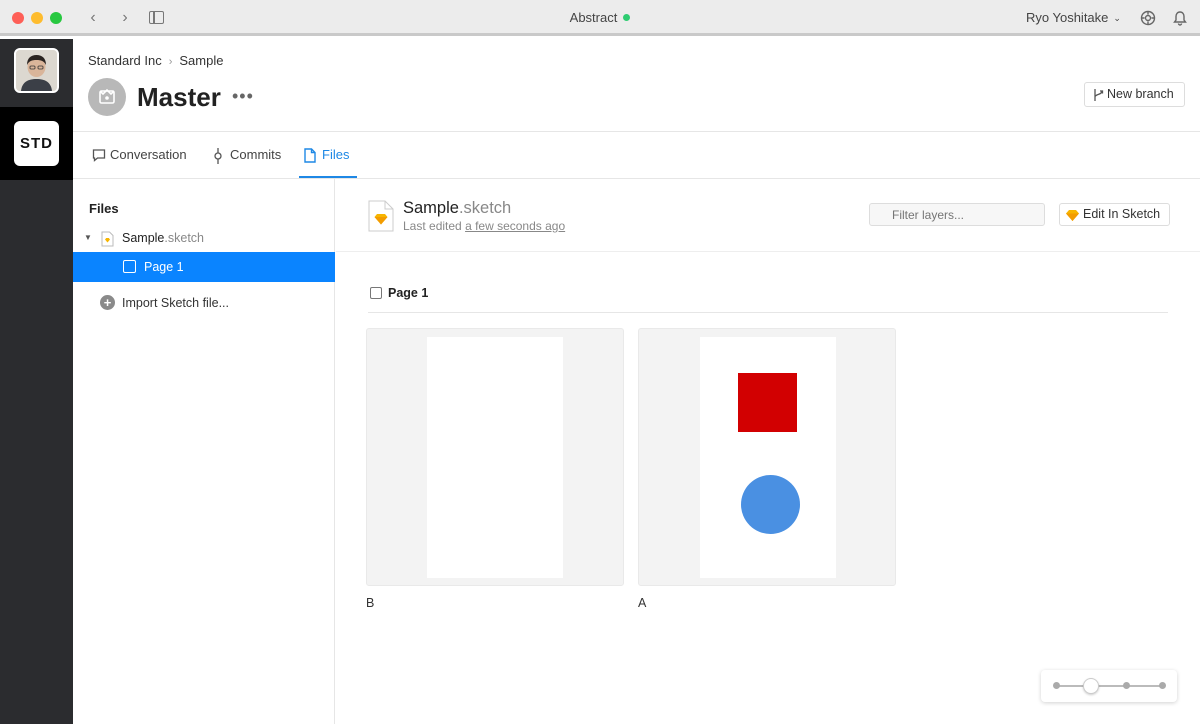 This screenshot has height=724, width=1200. What do you see at coordinates (636, 131) in the screenshot?
I see `header-divider` at bounding box center [636, 131].